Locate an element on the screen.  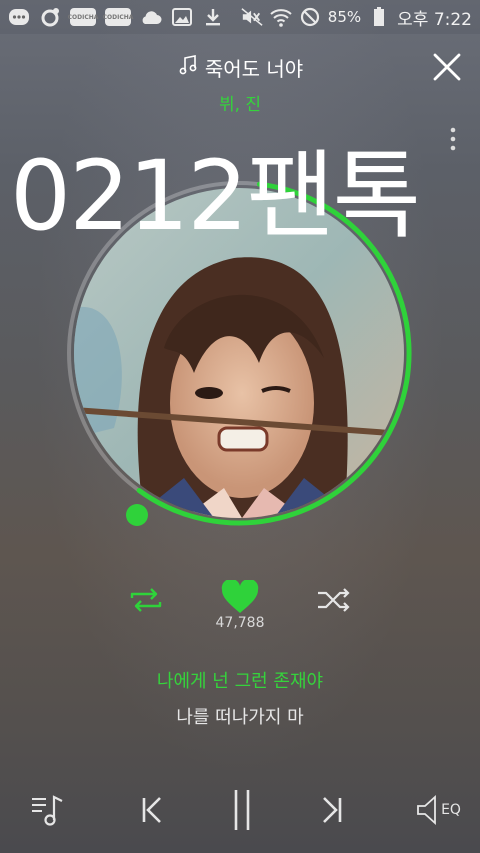
action-row is located at coordinates (240, 599).